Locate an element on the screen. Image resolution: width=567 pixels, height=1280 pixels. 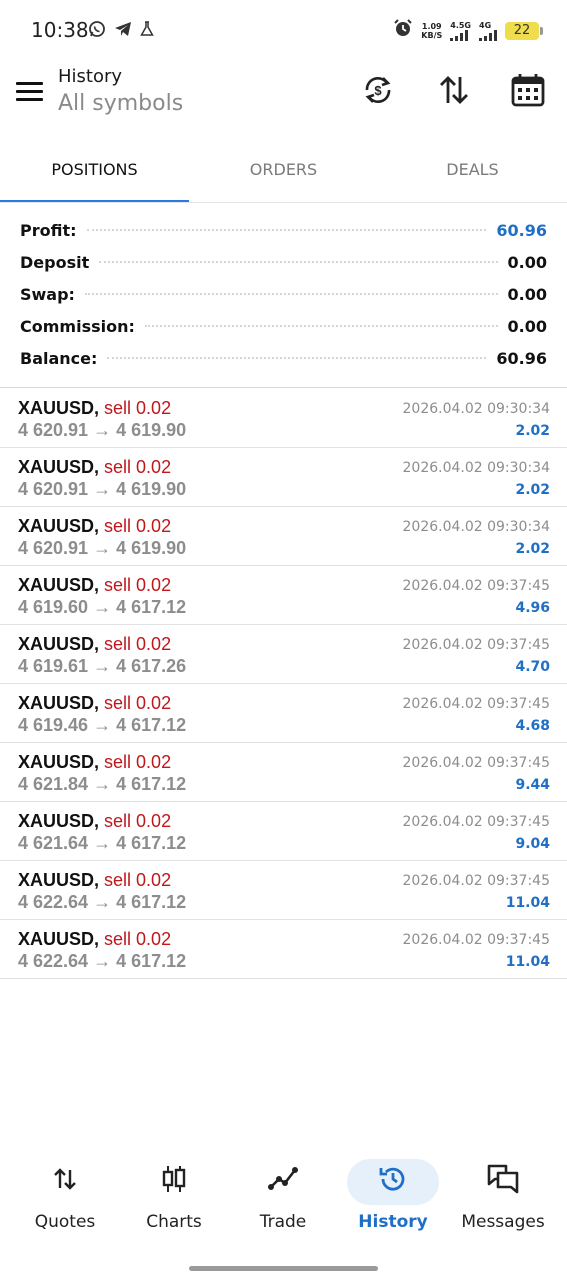
battery-icon: 22 is located at coordinates (524, 30).